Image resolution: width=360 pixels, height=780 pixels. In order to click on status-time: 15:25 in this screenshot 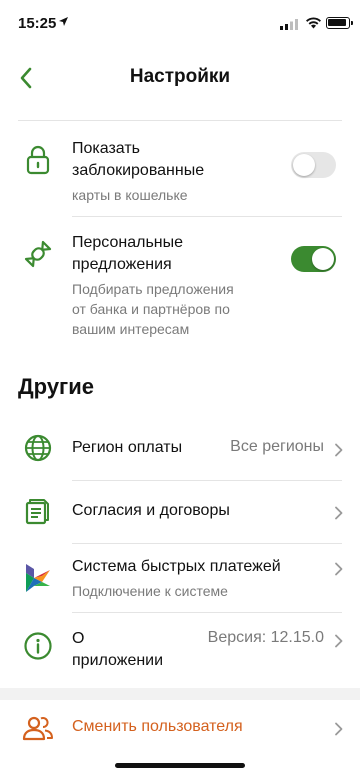, I will do `click(37, 23)`.